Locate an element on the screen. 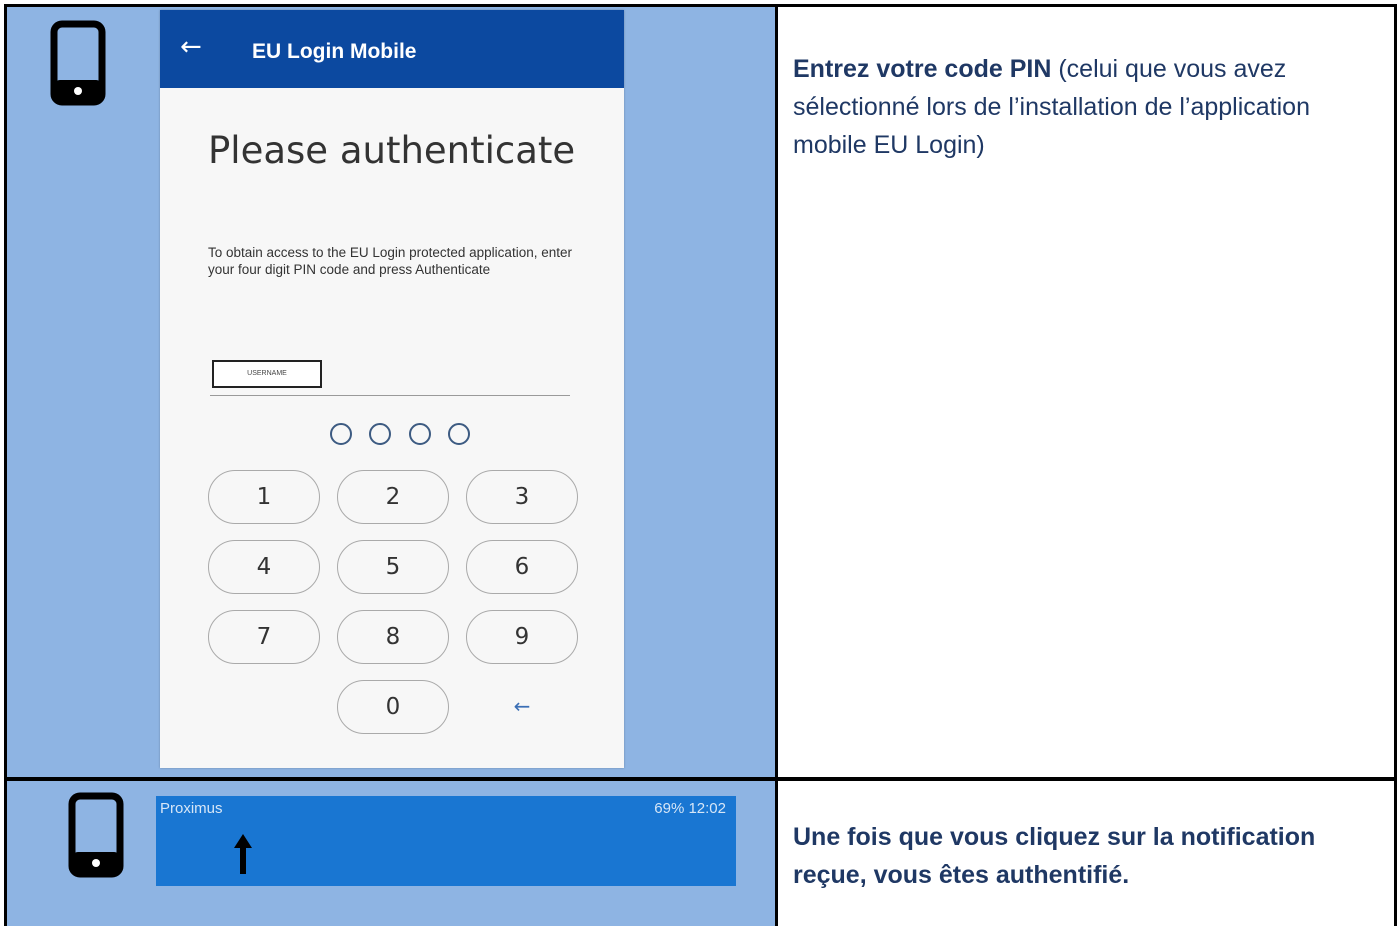 This screenshot has height=926, width=1397. table-border-left is located at coordinates (5, 465).